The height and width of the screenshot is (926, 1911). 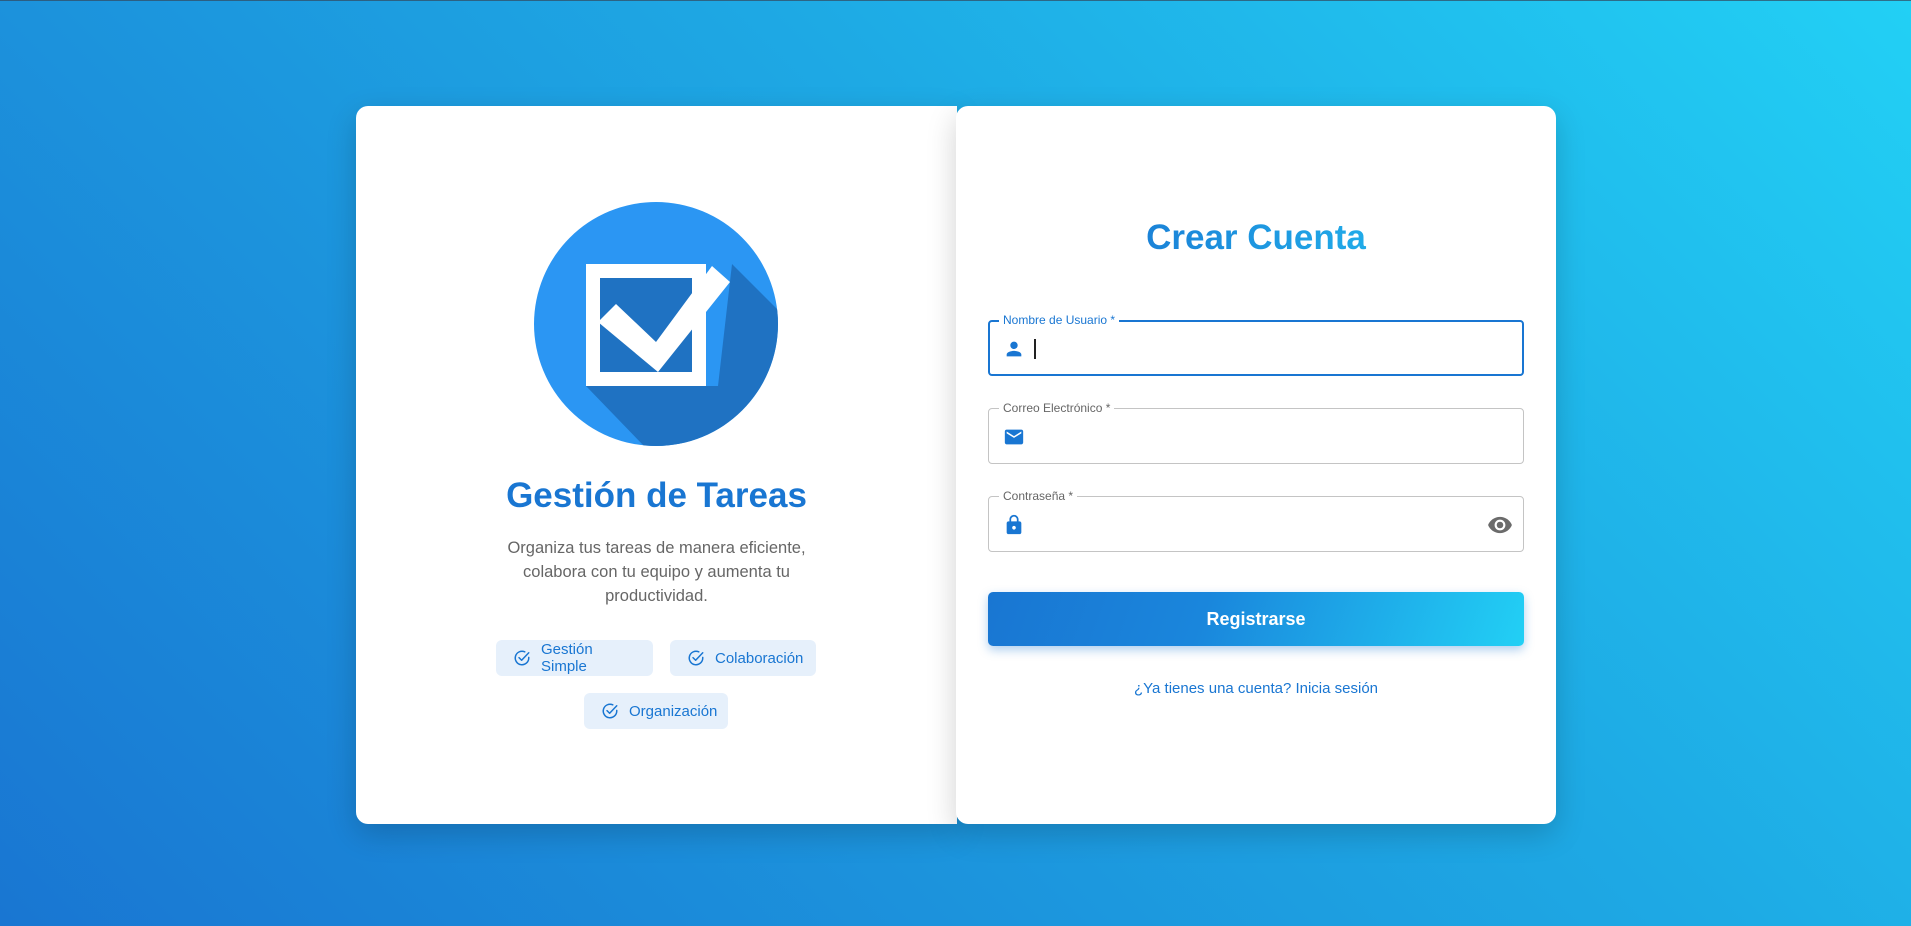 What do you see at coordinates (1057, 408) in the screenshot?
I see `email-label: Correo Electrónico *` at bounding box center [1057, 408].